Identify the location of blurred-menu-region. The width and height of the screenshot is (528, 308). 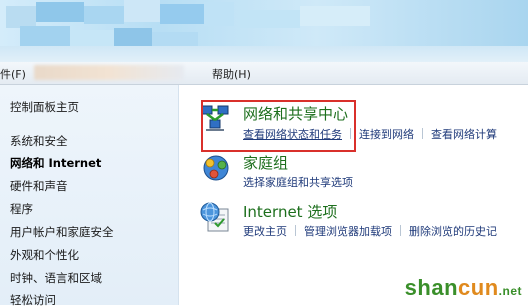
(109, 72).